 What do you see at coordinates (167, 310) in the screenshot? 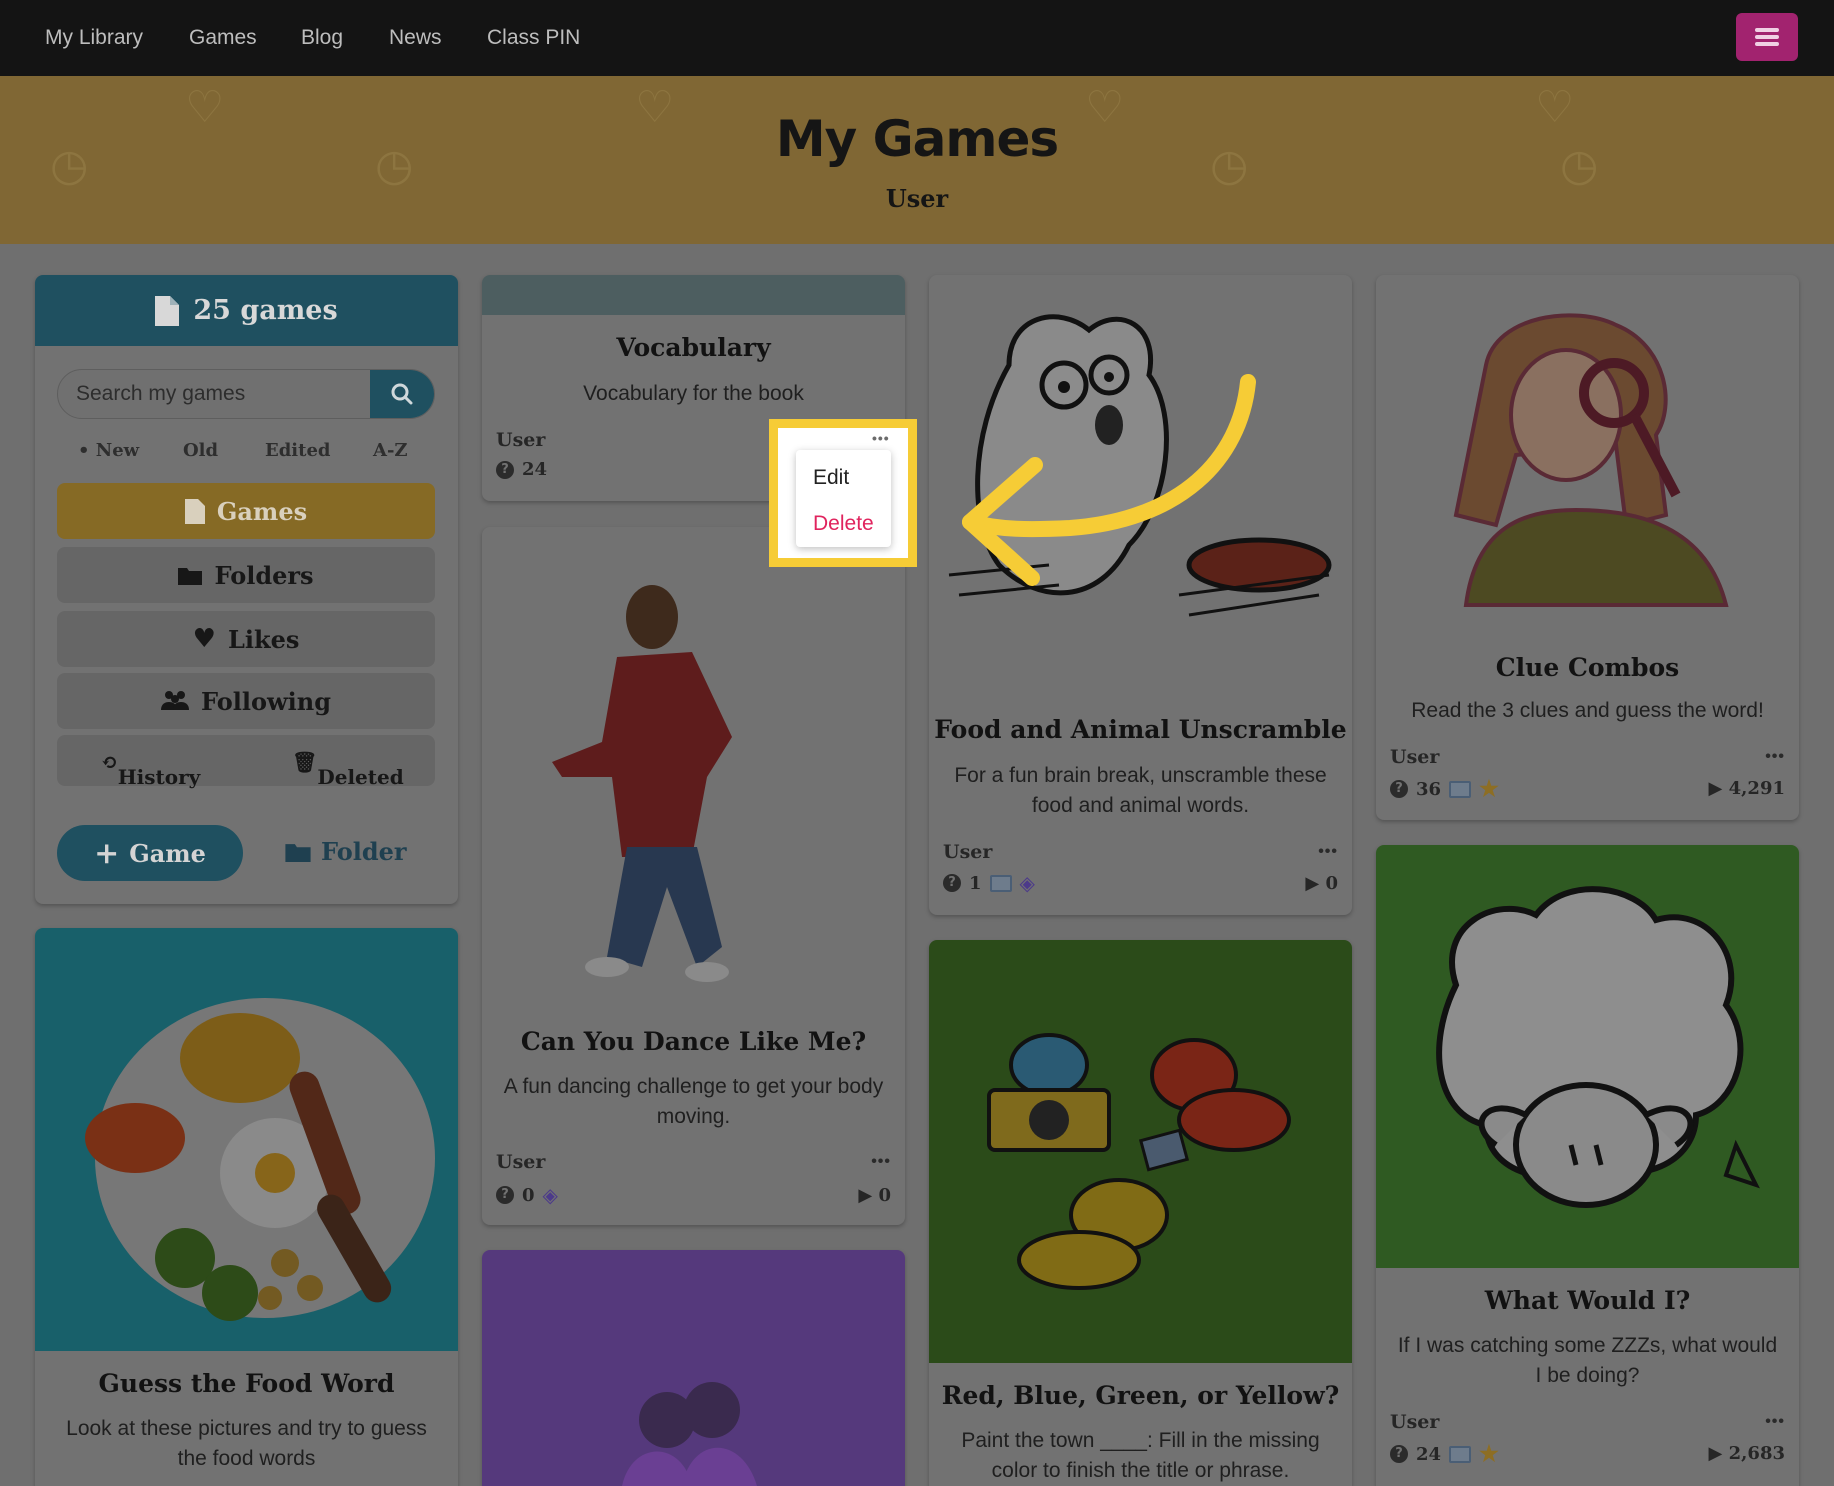
I see `file-icon` at bounding box center [167, 310].